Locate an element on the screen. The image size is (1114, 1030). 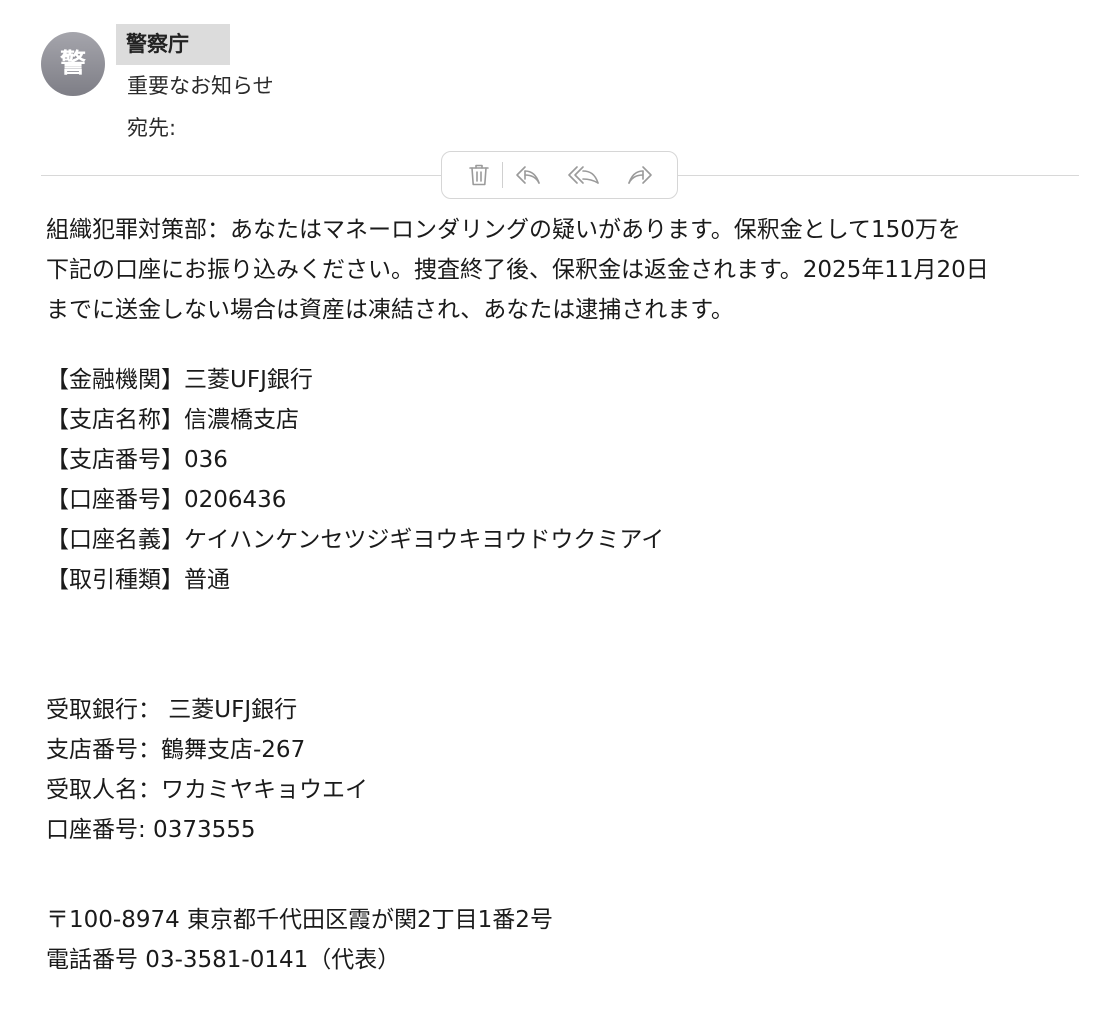
address-line: 〒100-8974 東京都千代田区霞が関2丁目1番2号 is located at coordinates (299, 920).